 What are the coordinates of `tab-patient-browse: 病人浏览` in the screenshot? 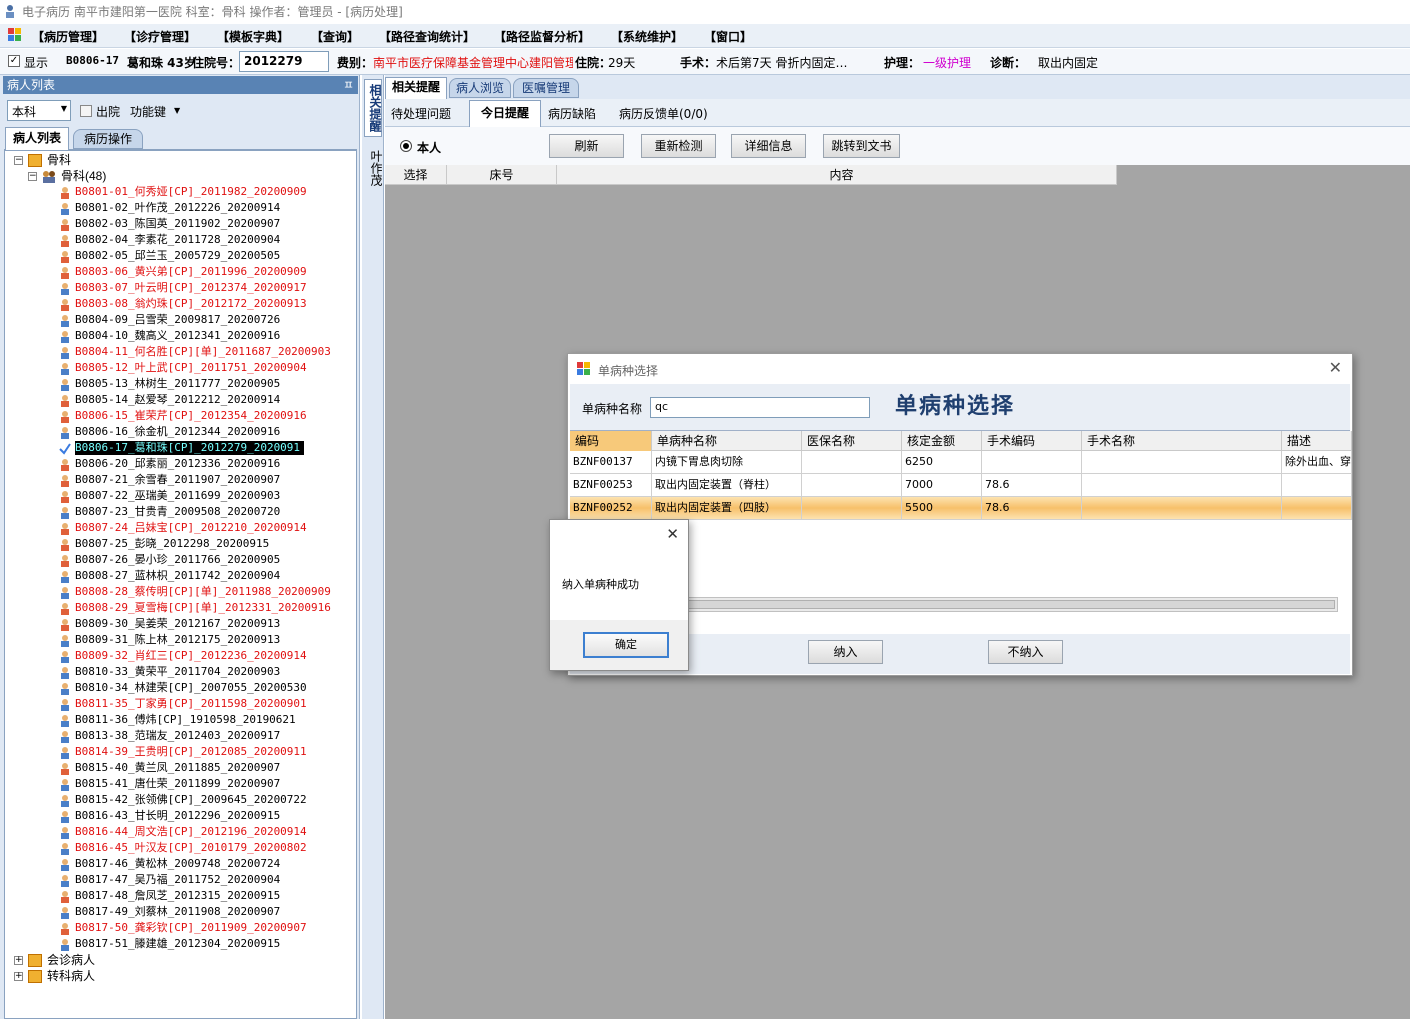 It's located at (480, 88).